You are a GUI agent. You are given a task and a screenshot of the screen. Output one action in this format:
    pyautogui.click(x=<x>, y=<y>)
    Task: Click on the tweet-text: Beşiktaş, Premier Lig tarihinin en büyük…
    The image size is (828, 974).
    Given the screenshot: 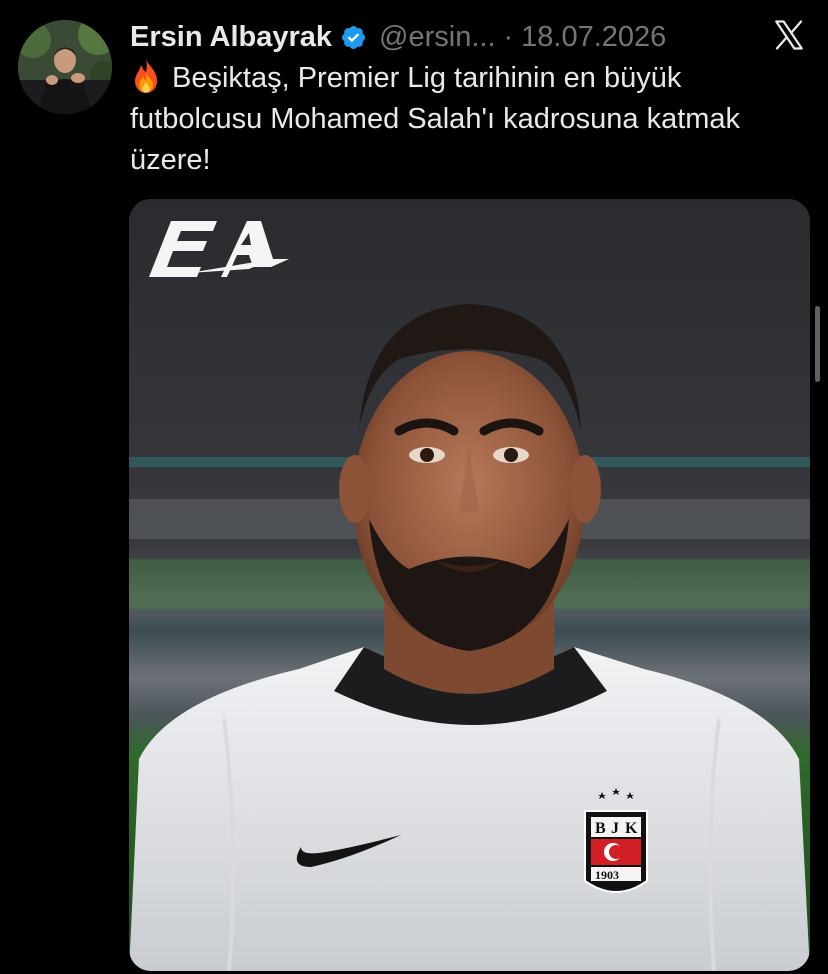 What is the action you would take?
    pyautogui.click(x=435, y=119)
    